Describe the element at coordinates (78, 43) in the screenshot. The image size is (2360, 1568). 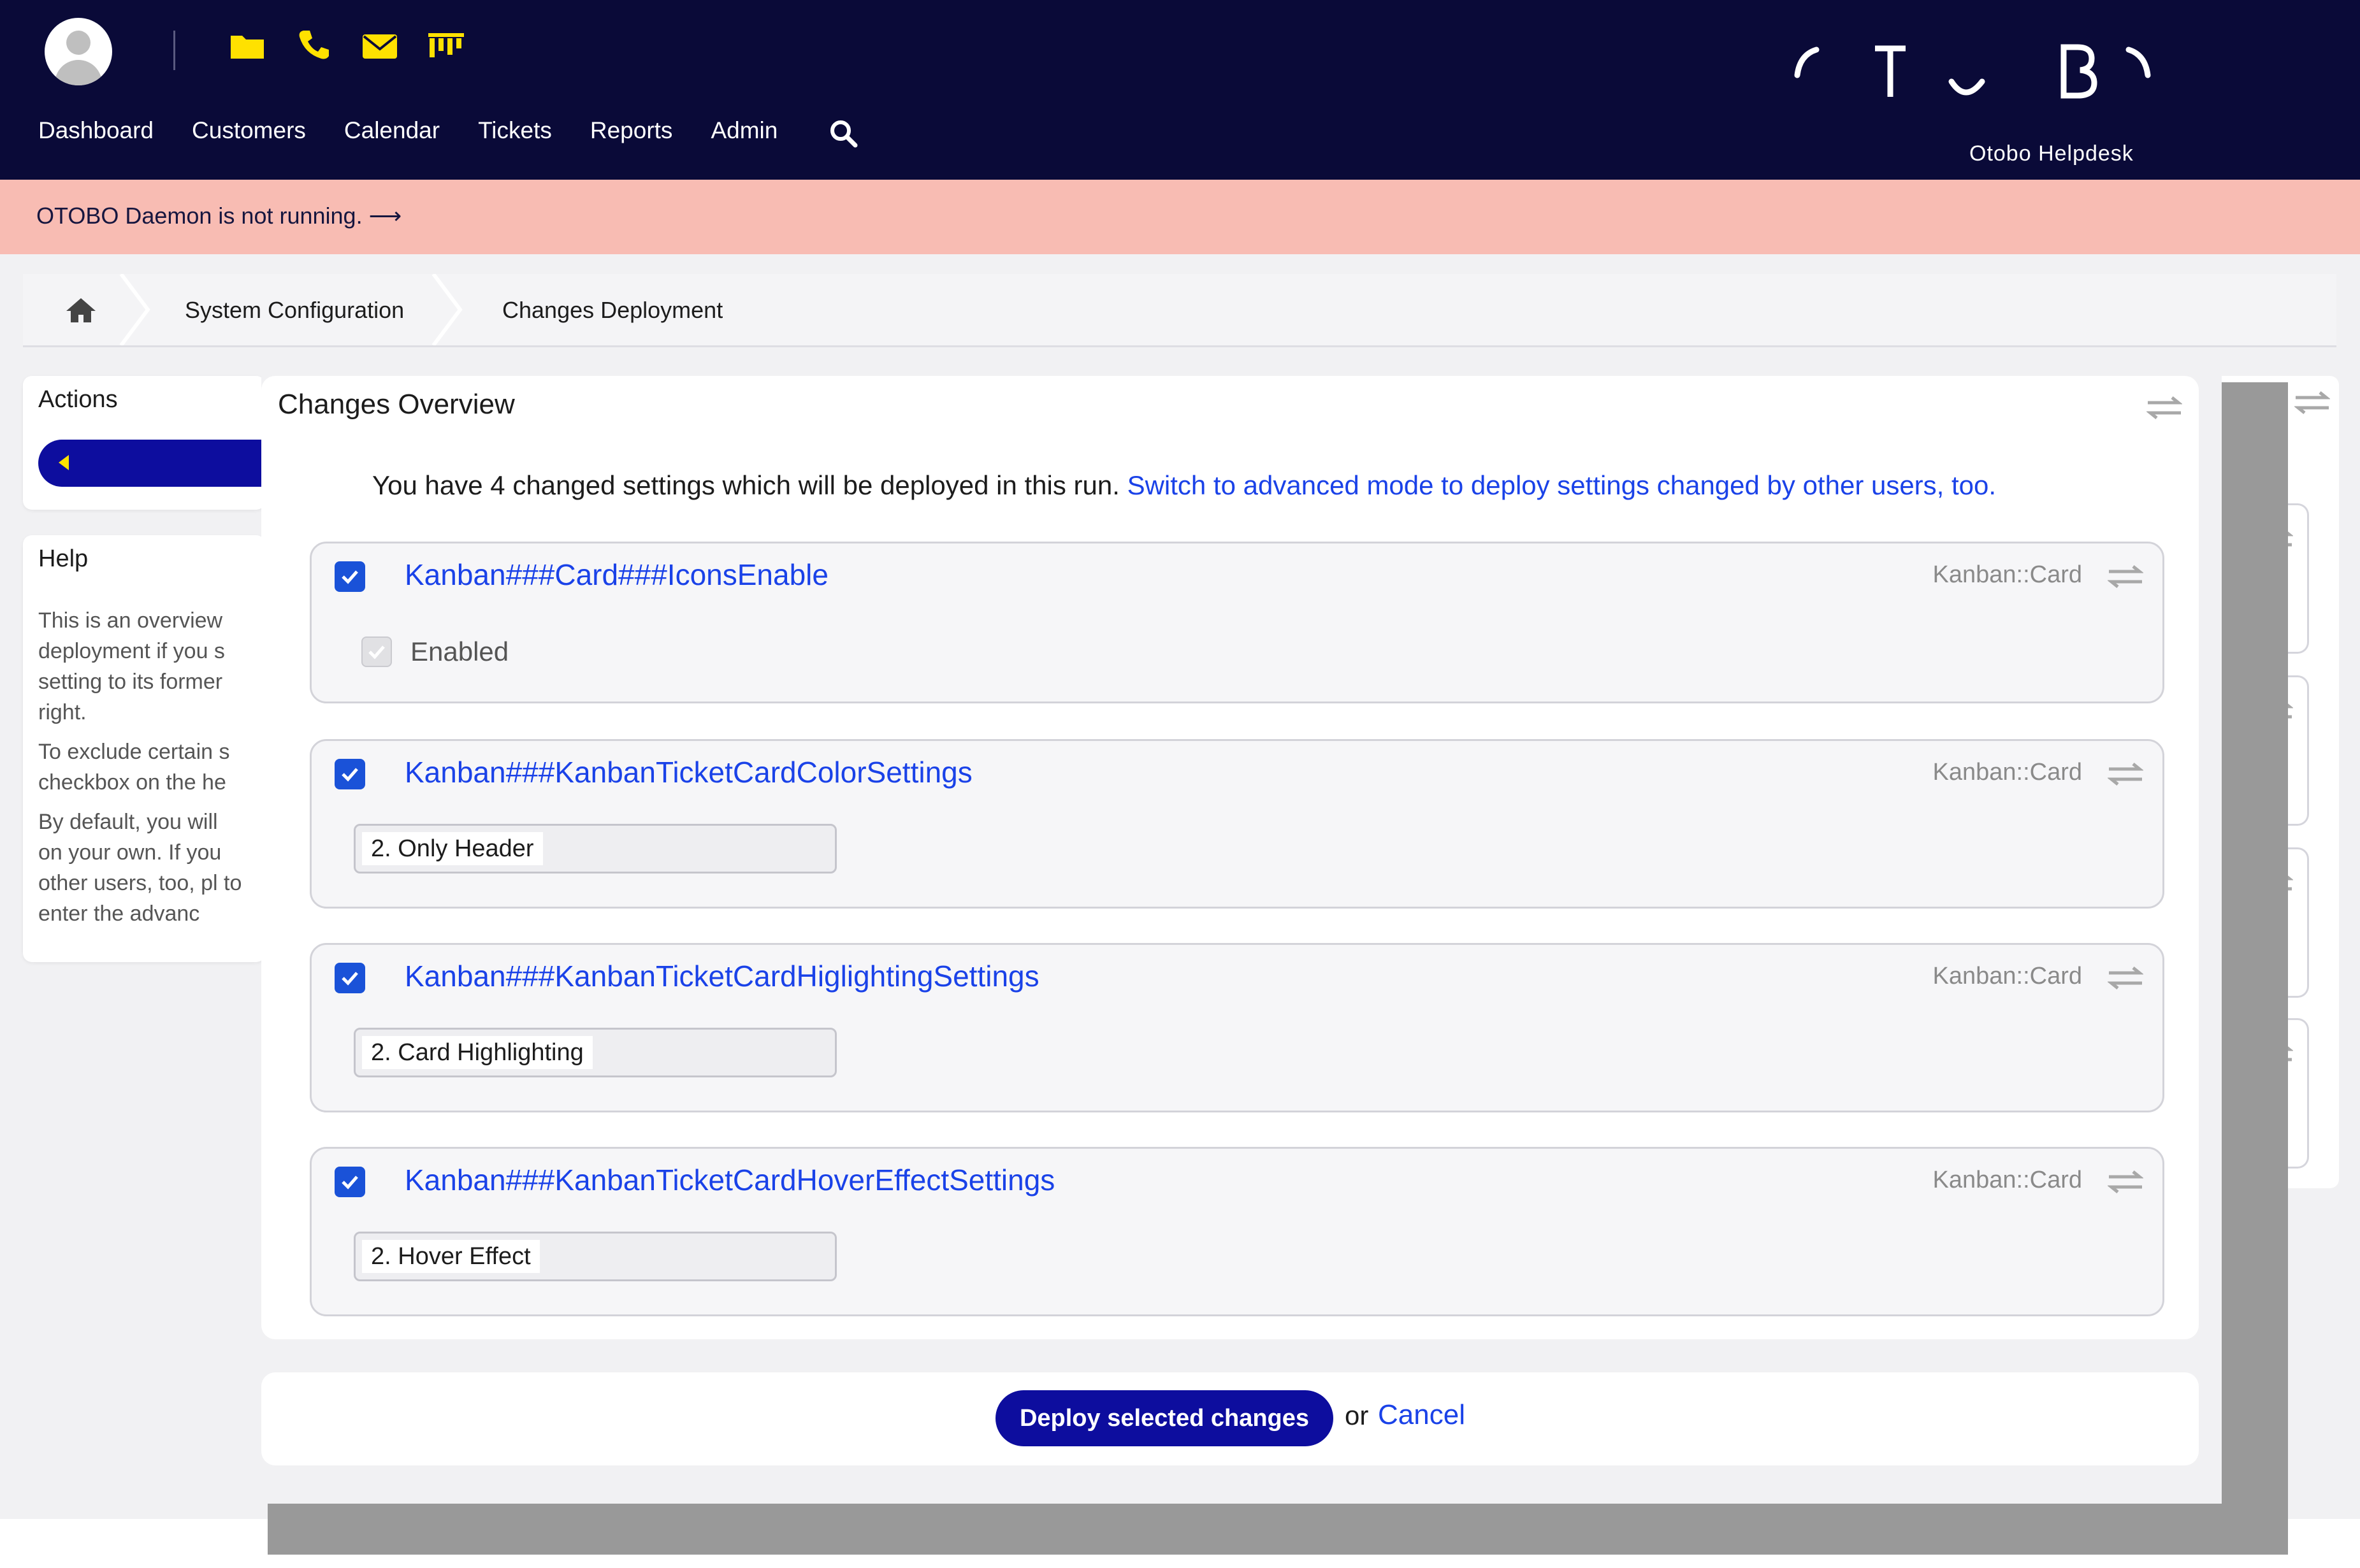
I see `avatar-head` at that location.